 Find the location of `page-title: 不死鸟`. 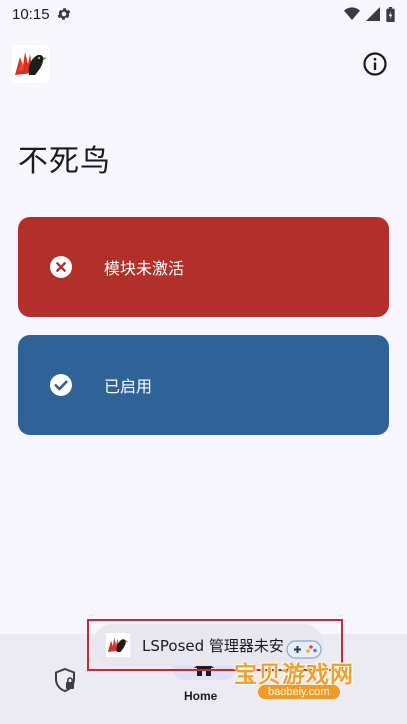

page-title: 不死鸟 is located at coordinates (64, 161).